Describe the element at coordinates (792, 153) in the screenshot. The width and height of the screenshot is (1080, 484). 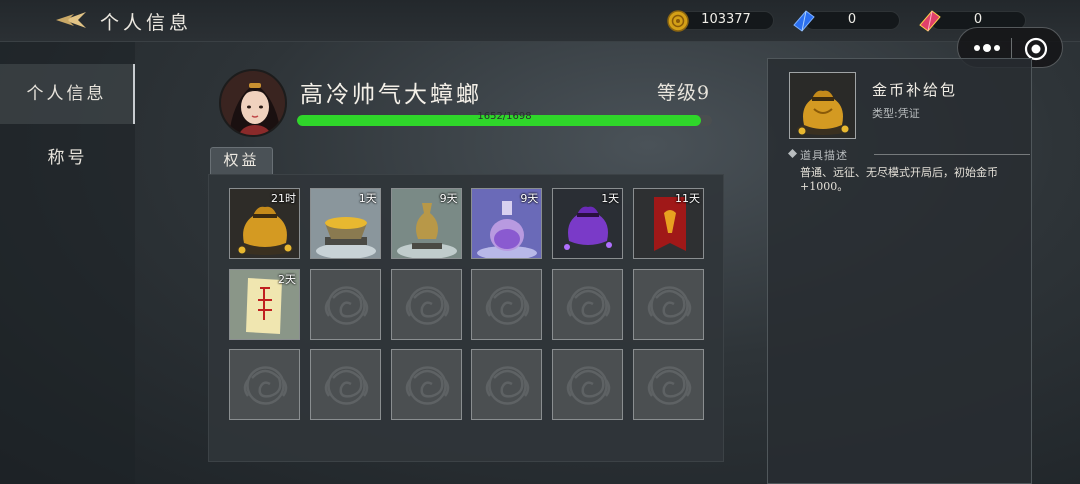
I see `diamond-bullet-icon` at that location.